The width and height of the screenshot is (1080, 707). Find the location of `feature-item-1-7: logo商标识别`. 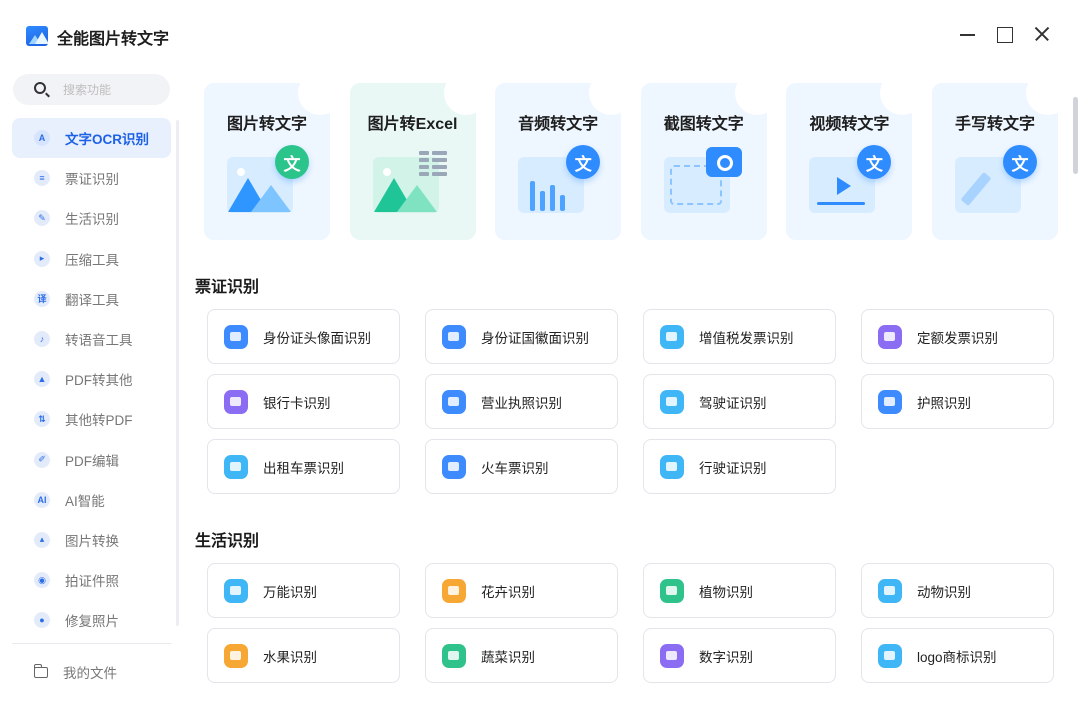

feature-item-1-7: logo商标识别 is located at coordinates (957, 655).